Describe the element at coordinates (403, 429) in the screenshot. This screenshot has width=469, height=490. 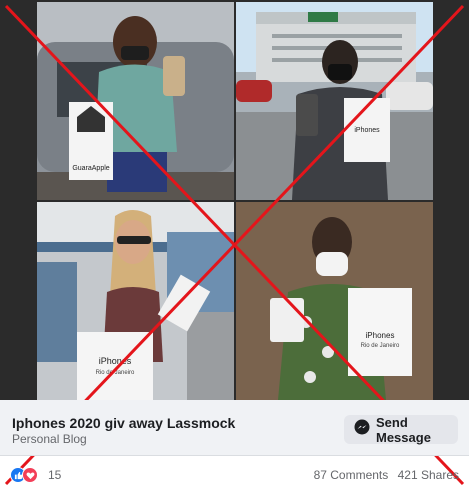
I see `send-message-label: Send Message` at that location.